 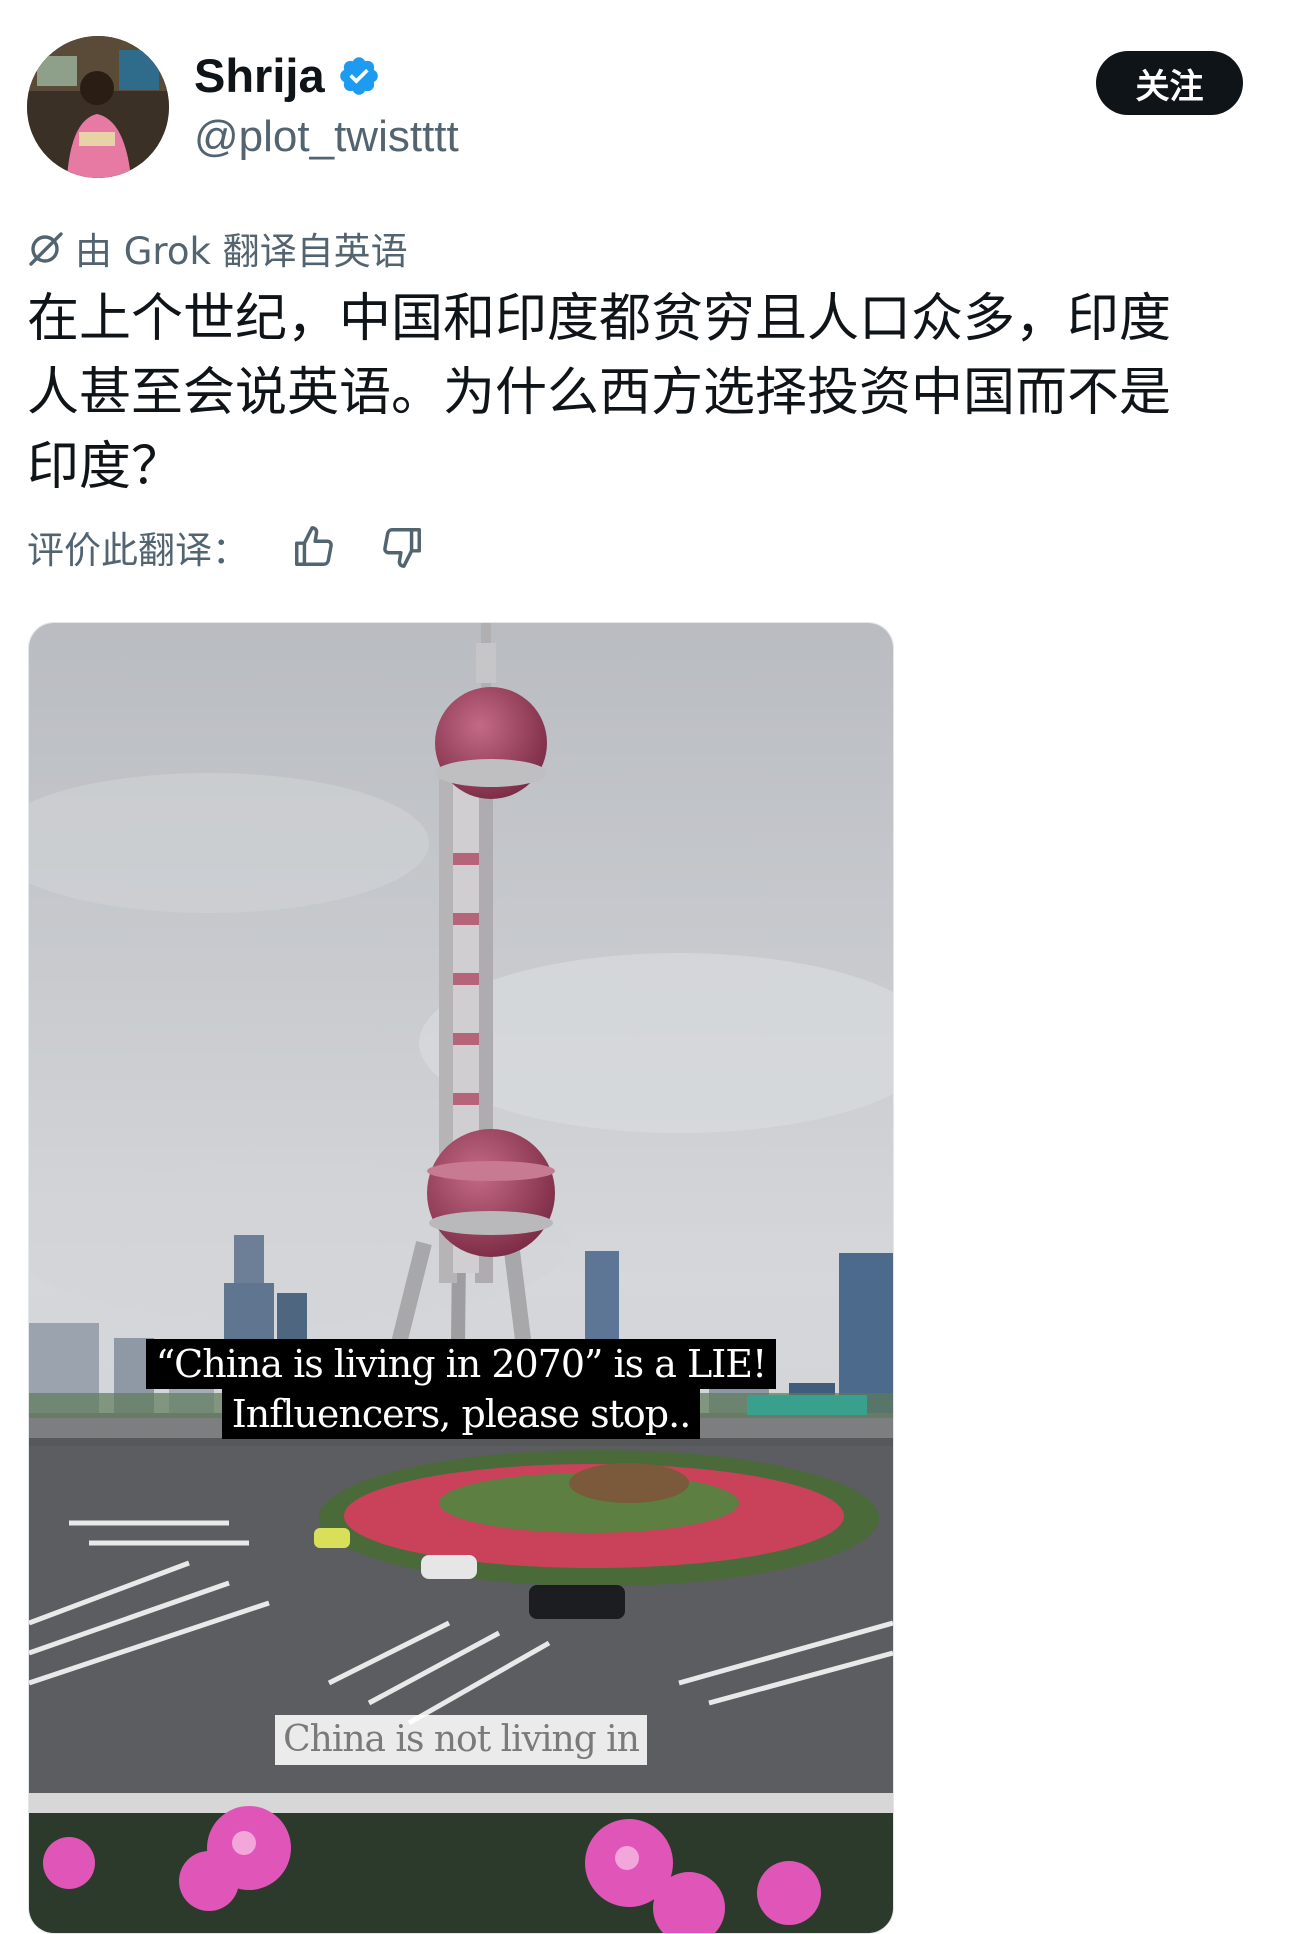 What do you see at coordinates (314, 547) in the screenshot?
I see `thumbs-up-icon` at bounding box center [314, 547].